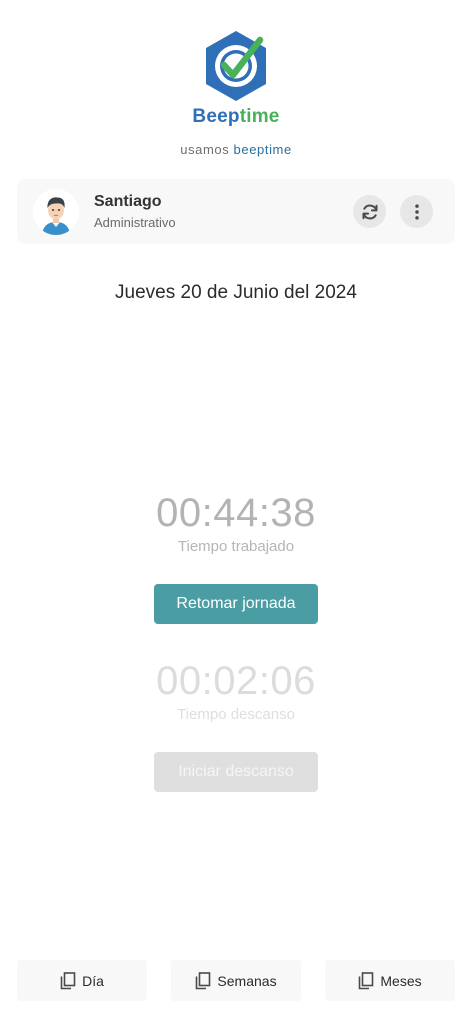  Describe the element at coordinates (259, 116) in the screenshot. I see `brand-name-part2: time` at that location.